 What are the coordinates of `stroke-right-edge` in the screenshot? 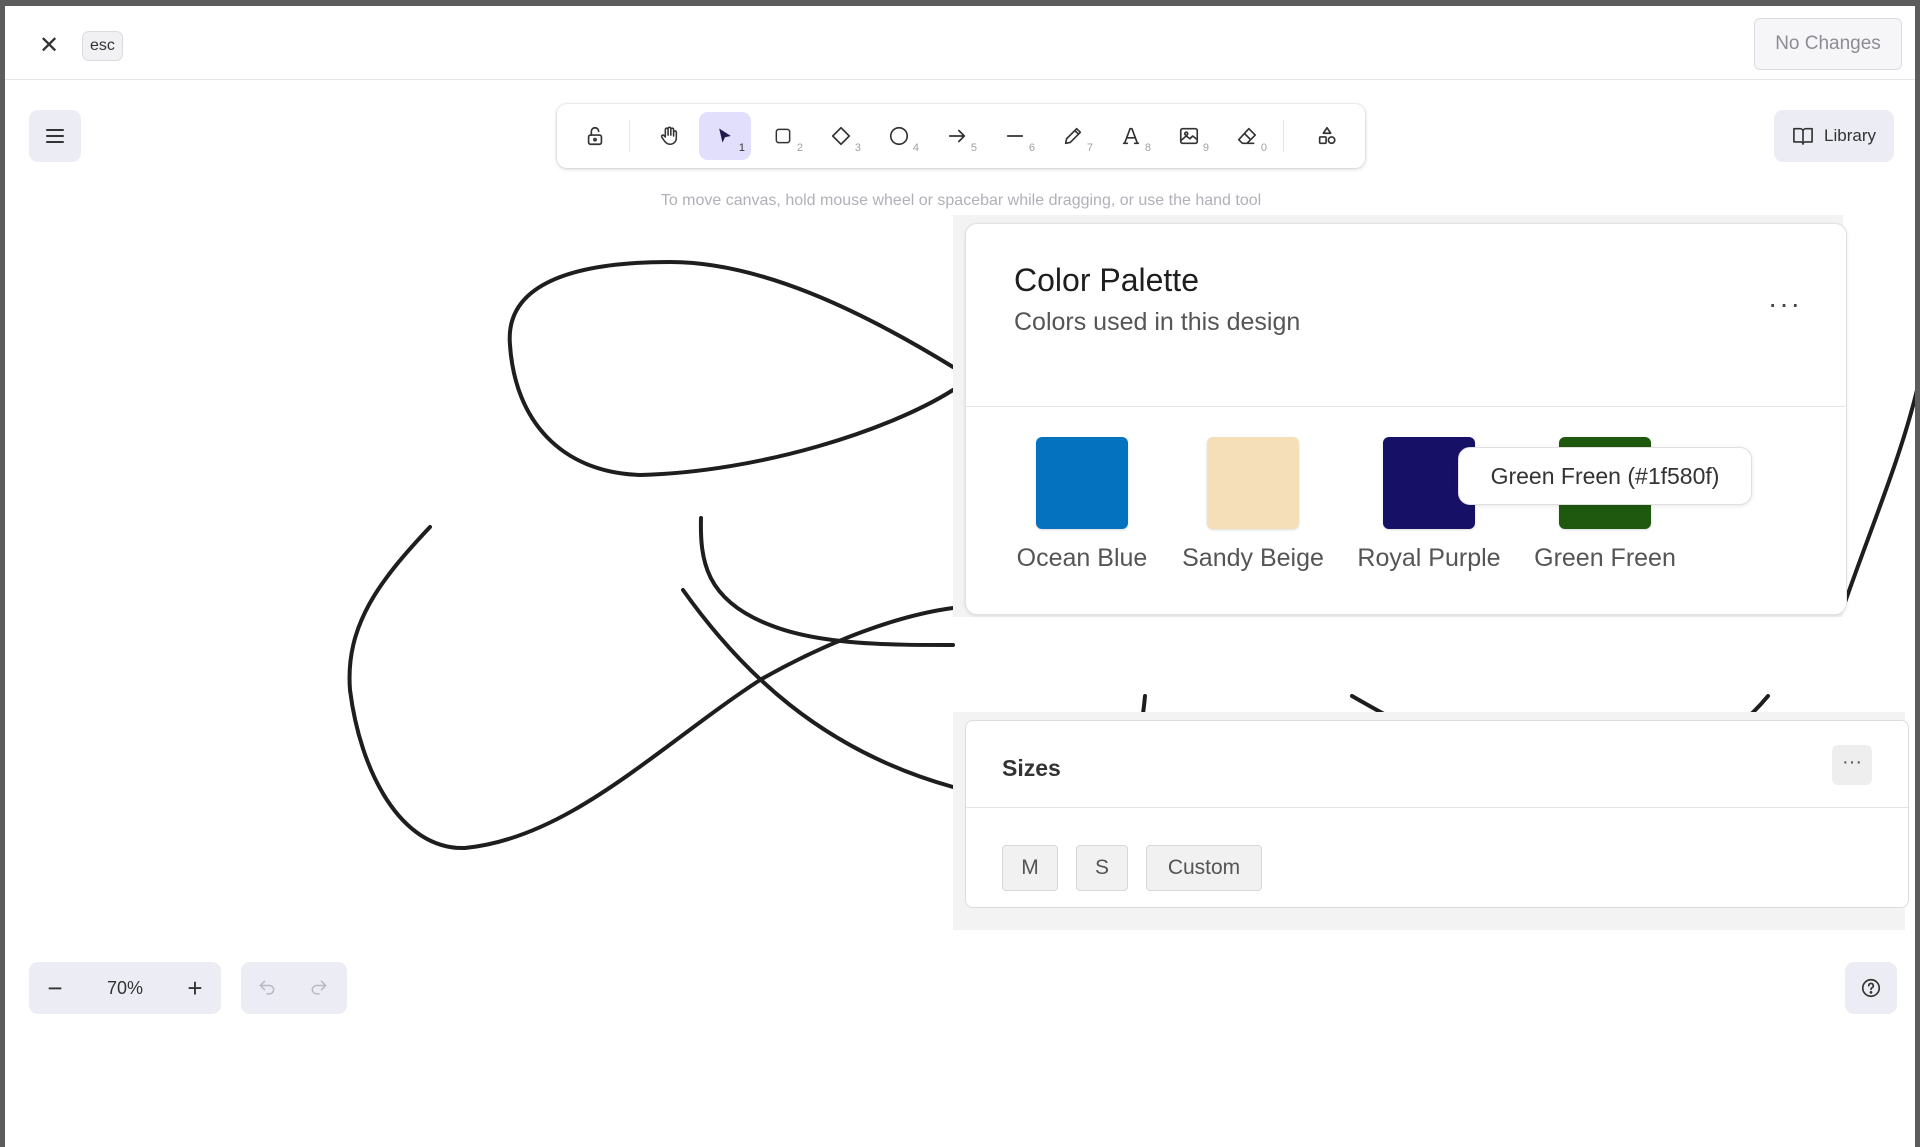 It's located at (1878, 499).